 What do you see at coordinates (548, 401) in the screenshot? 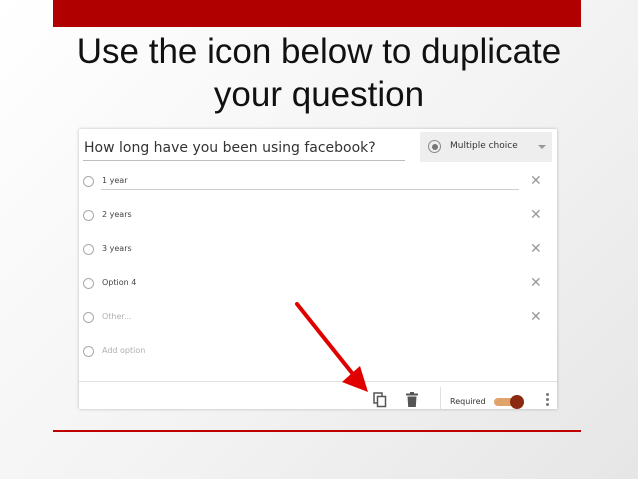
I see `more-vert-icon` at bounding box center [548, 401].